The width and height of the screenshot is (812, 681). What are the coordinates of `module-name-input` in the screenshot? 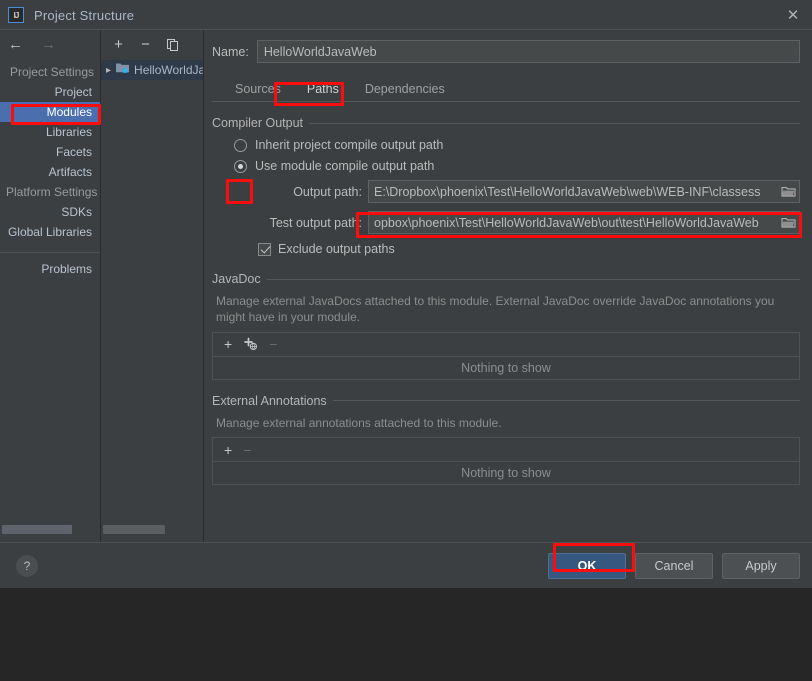 It's located at (528, 51).